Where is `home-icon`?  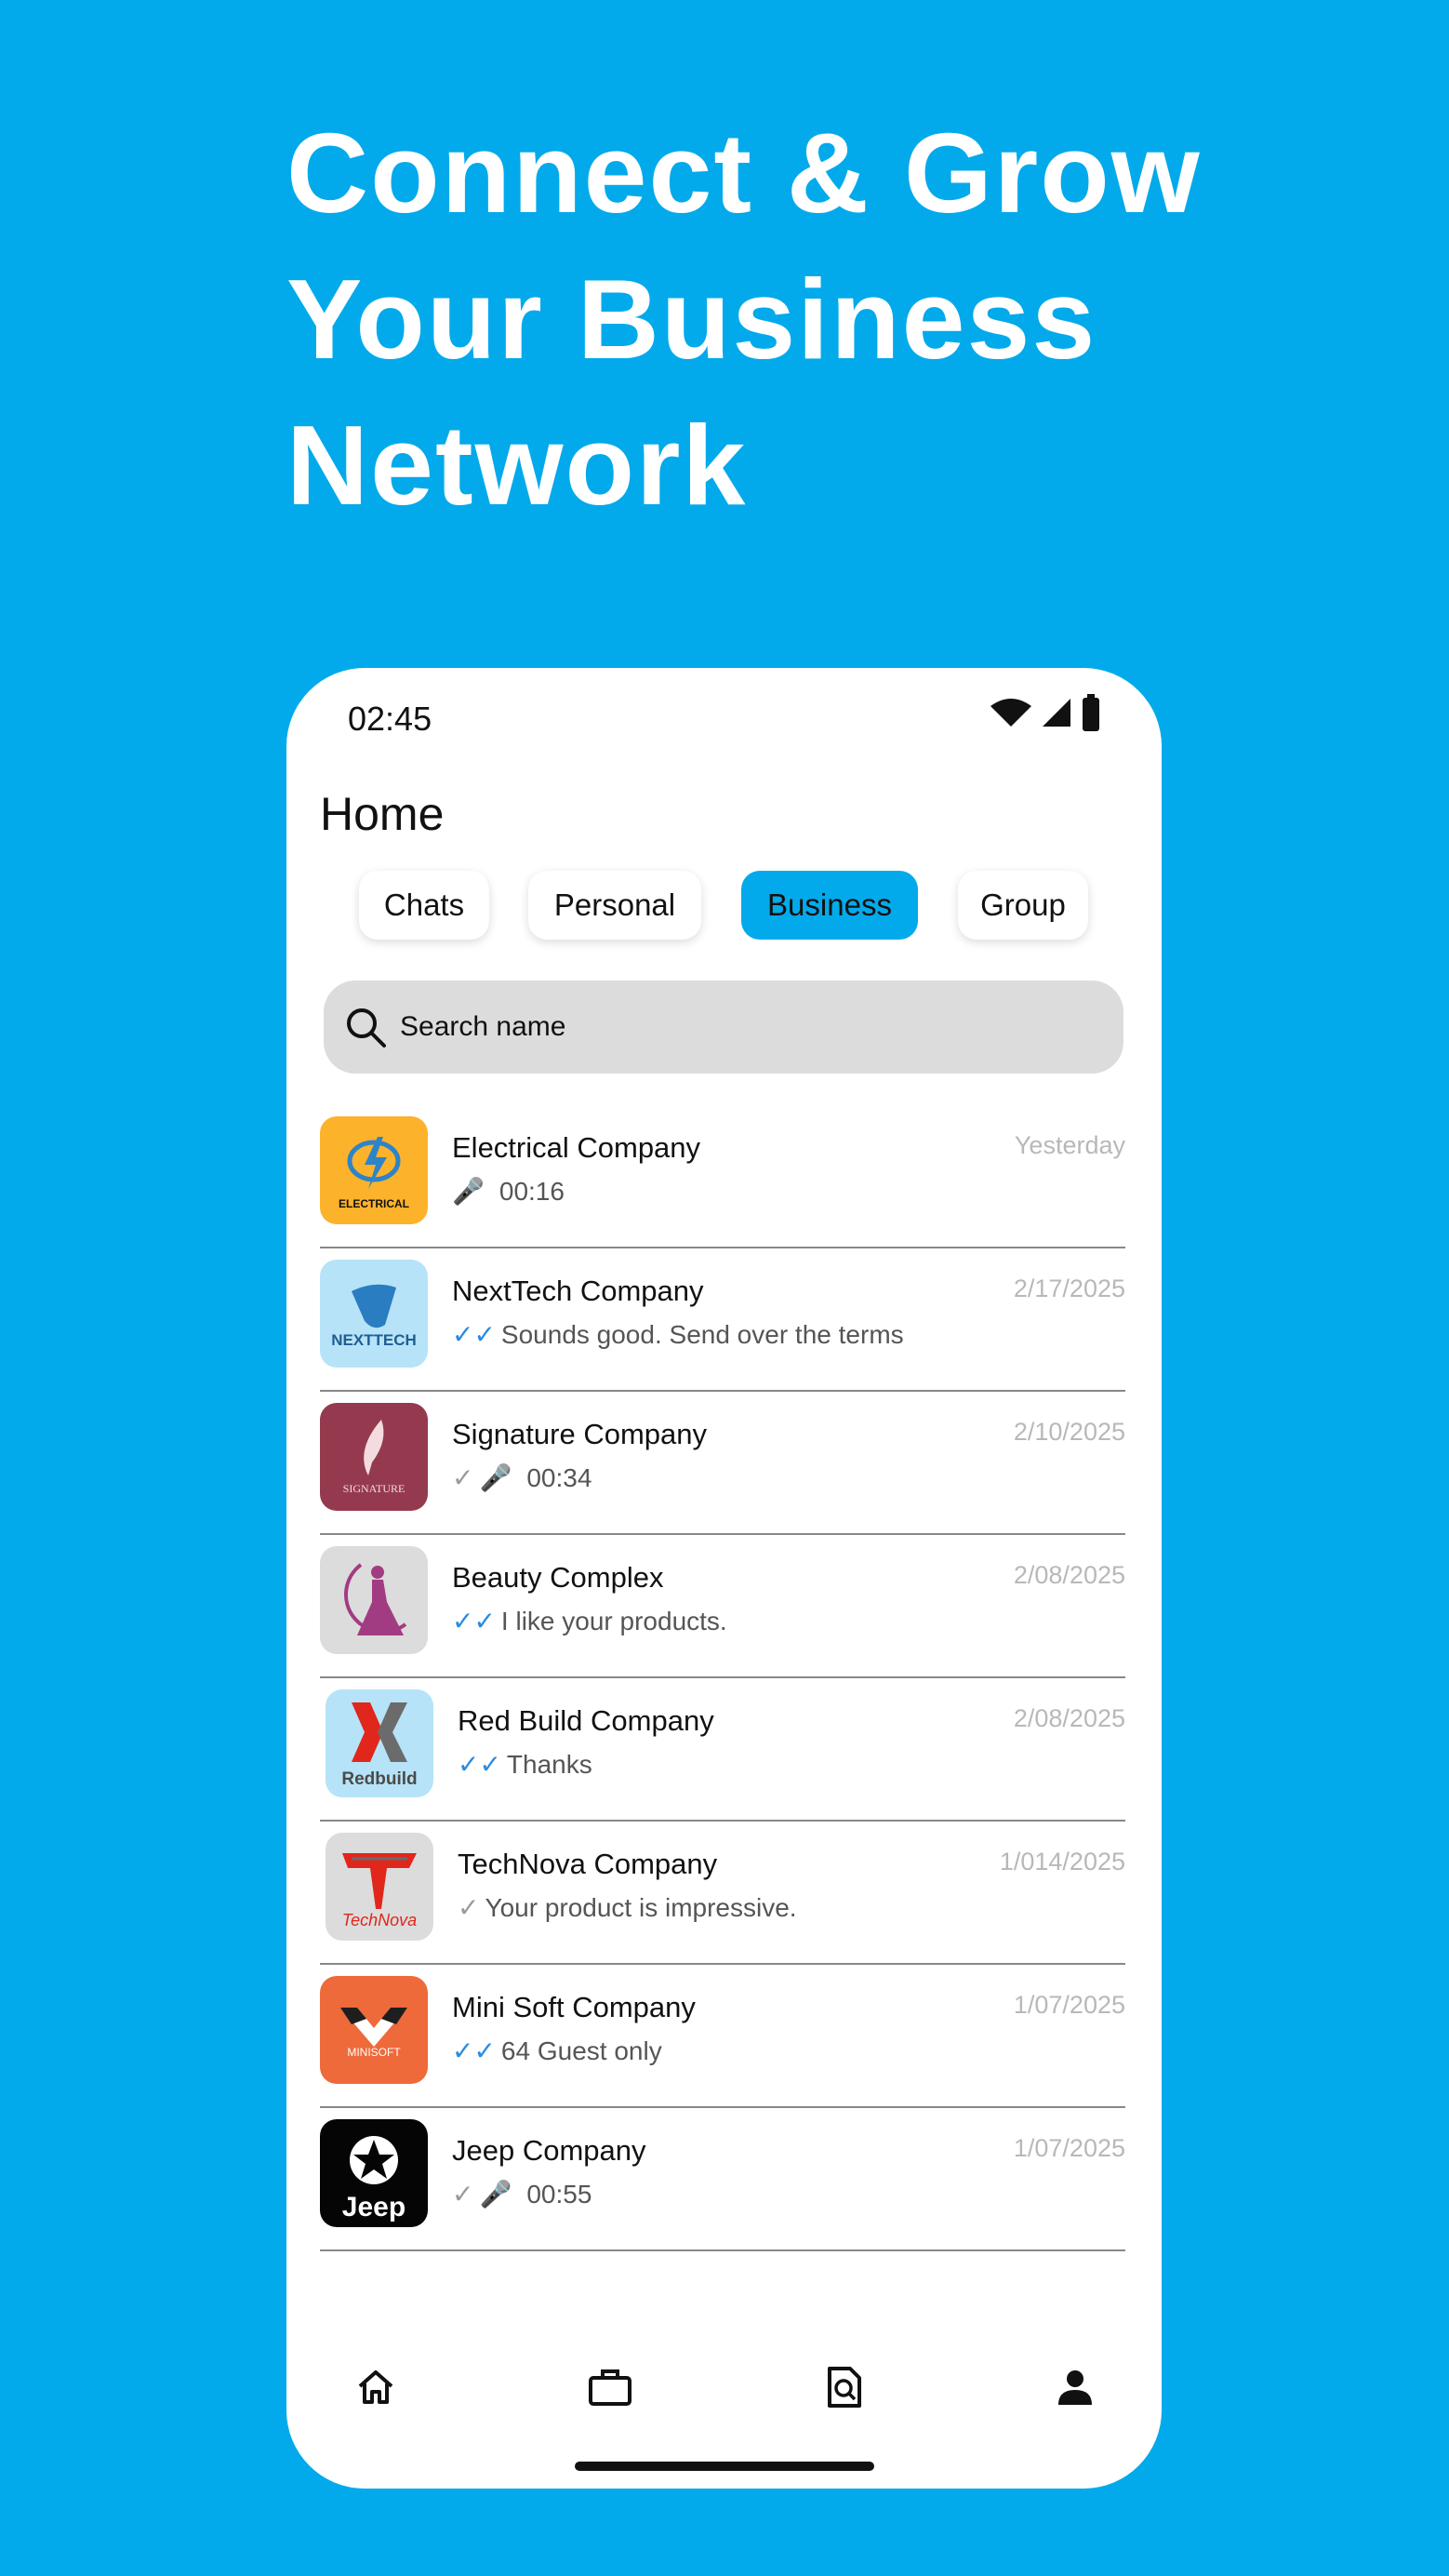 home-icon is located at coordinates (375, 2387).